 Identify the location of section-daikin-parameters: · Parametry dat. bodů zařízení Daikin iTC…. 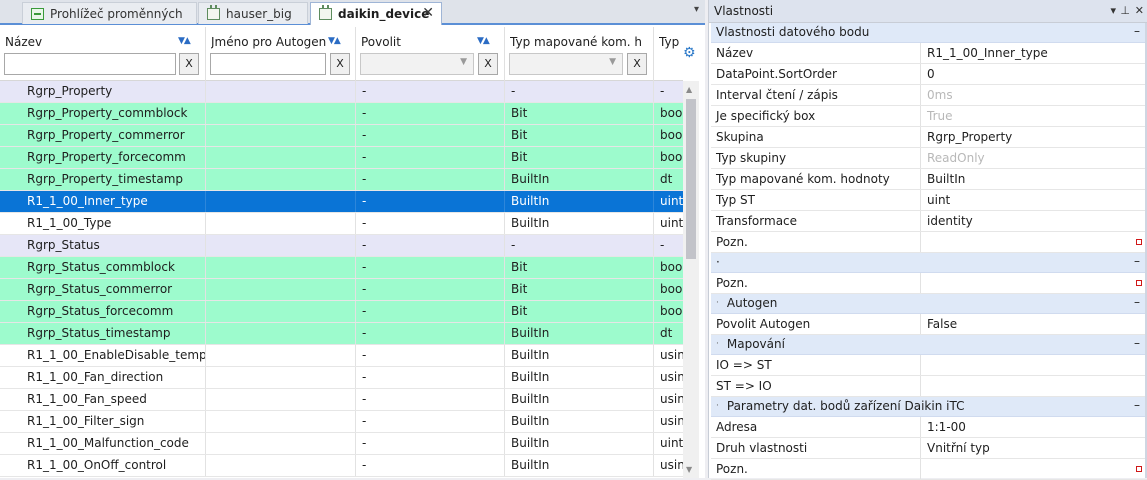
(929, 407).